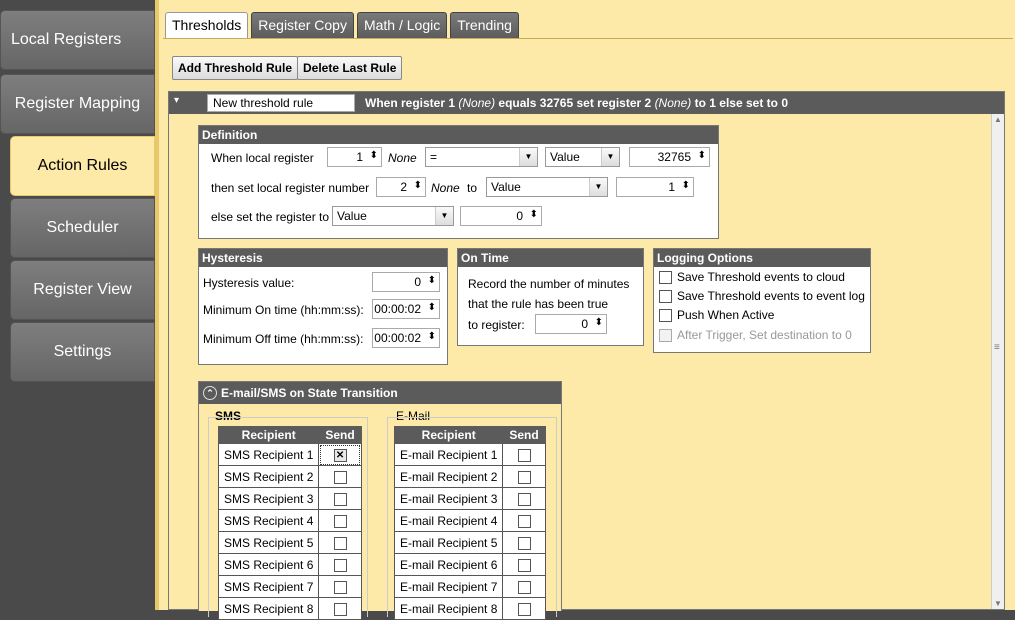 The height and width of the screenshot is (620, 1015). Describe the element at coordinates (547, 187) in the screenshot. I see `set-type-select: Value ▼` at that location.